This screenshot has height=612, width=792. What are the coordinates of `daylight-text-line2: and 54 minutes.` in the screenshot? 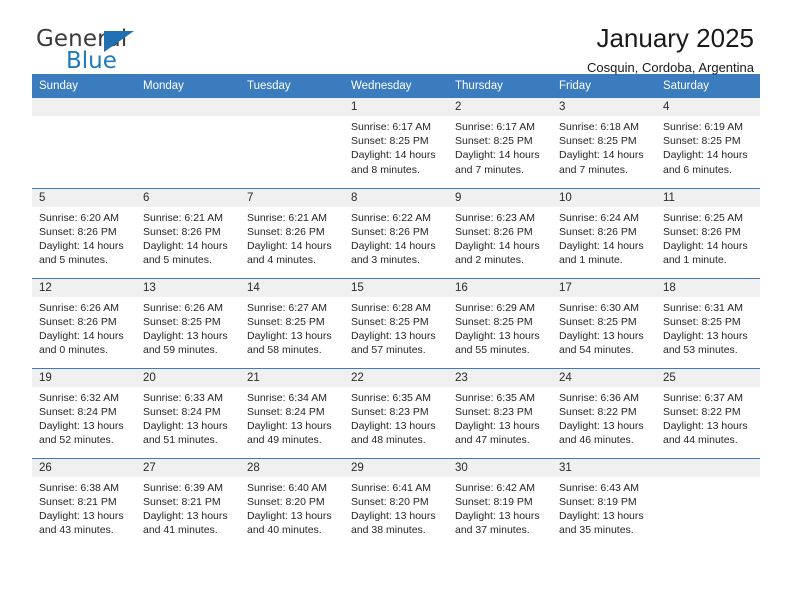 It's located at (596, 350).